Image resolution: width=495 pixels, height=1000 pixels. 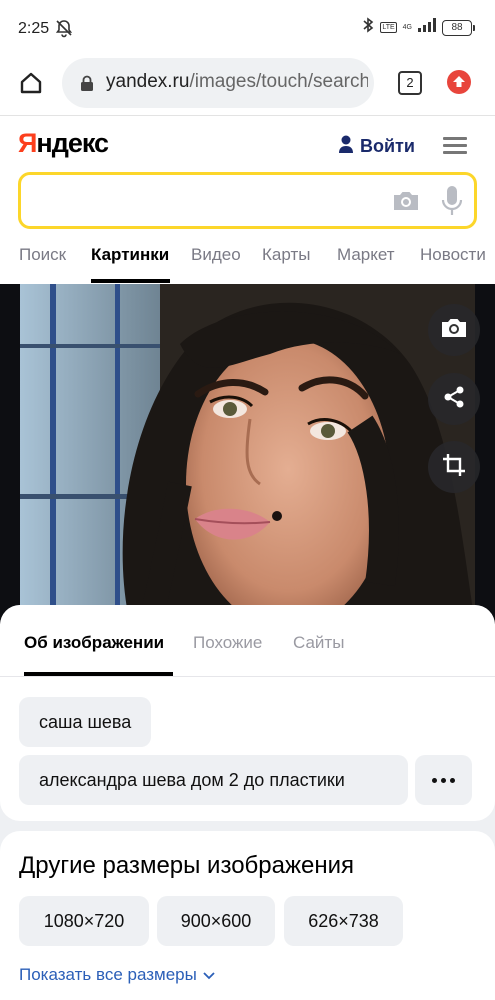 I want to click on more-tags-button, so click(x=443, y=780).